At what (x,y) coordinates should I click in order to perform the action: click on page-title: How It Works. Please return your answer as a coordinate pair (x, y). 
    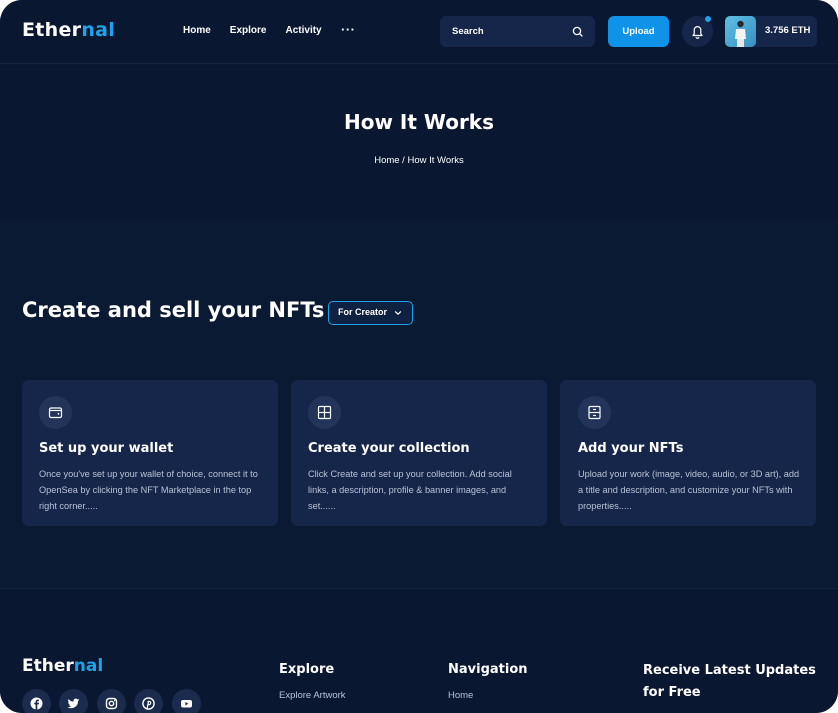
    Looking at the image, I should click on (419, 122).